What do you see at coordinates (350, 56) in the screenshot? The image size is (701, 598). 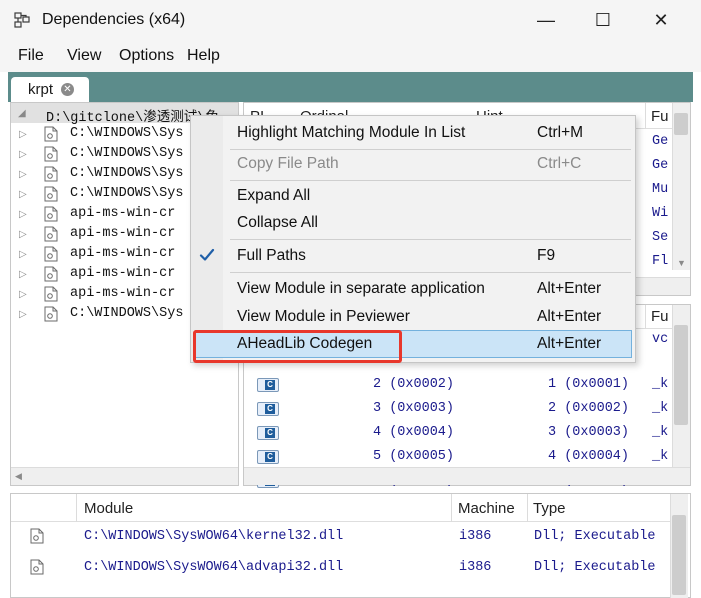 I see `menu-bar` at bounding box center [350, 56].